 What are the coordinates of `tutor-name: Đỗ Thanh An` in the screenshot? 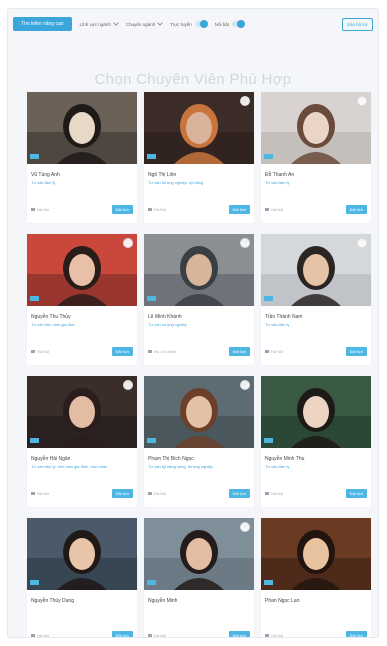 It's located at (279, 175).